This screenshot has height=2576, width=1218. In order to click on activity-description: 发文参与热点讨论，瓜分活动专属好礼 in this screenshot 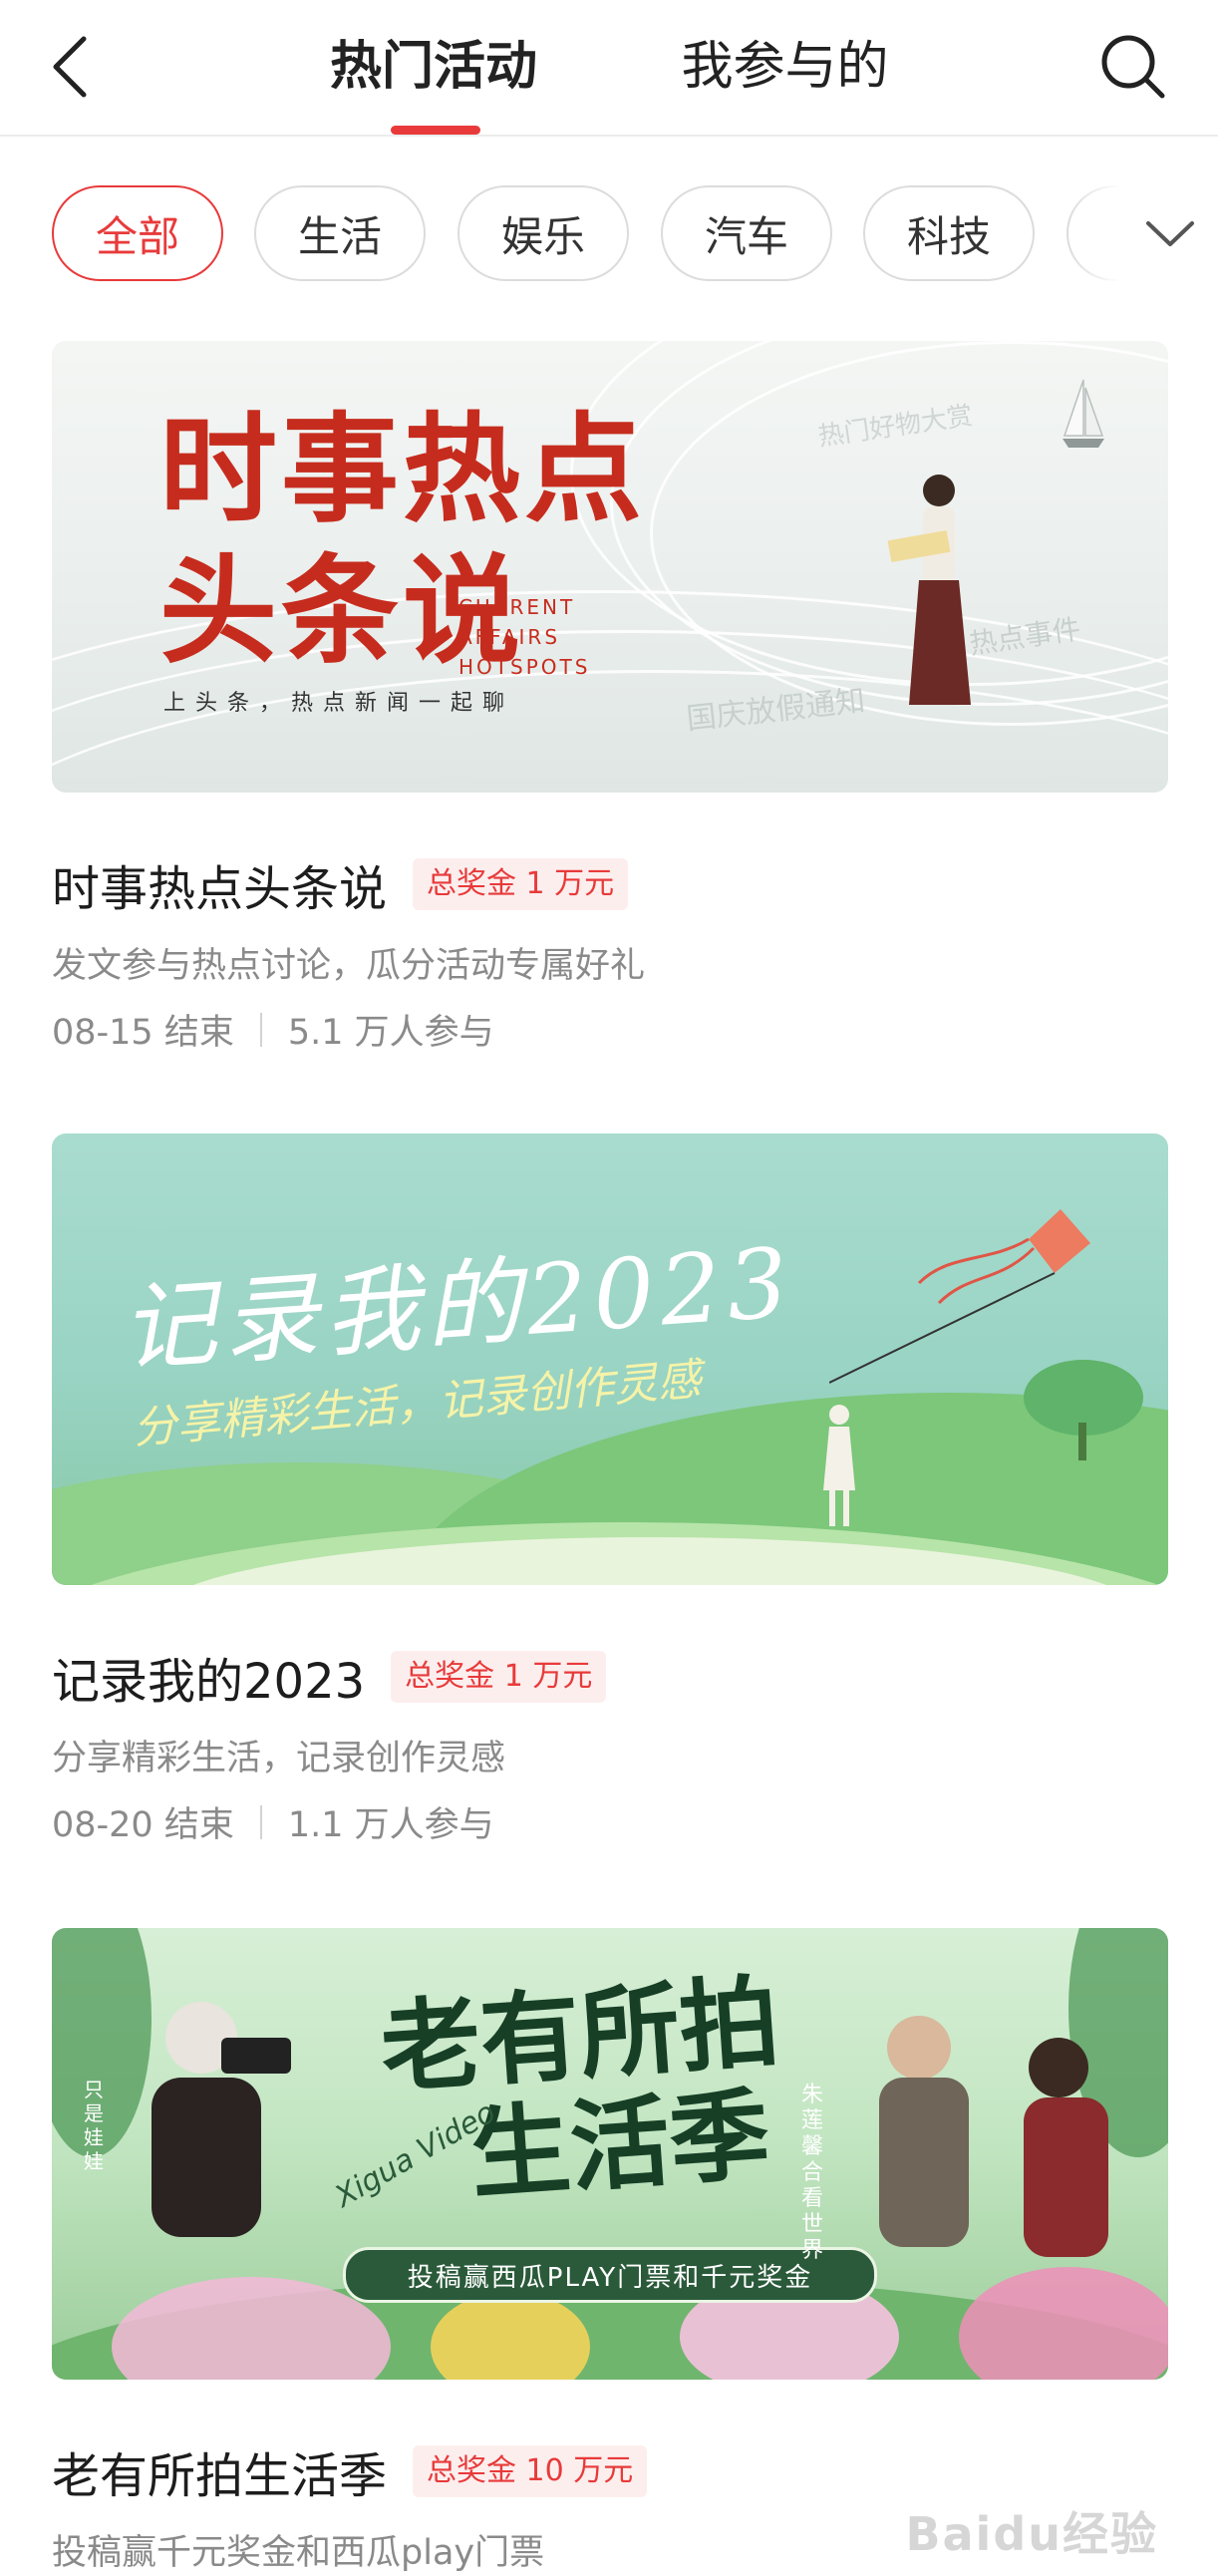, I will do `click(349, 966)`.